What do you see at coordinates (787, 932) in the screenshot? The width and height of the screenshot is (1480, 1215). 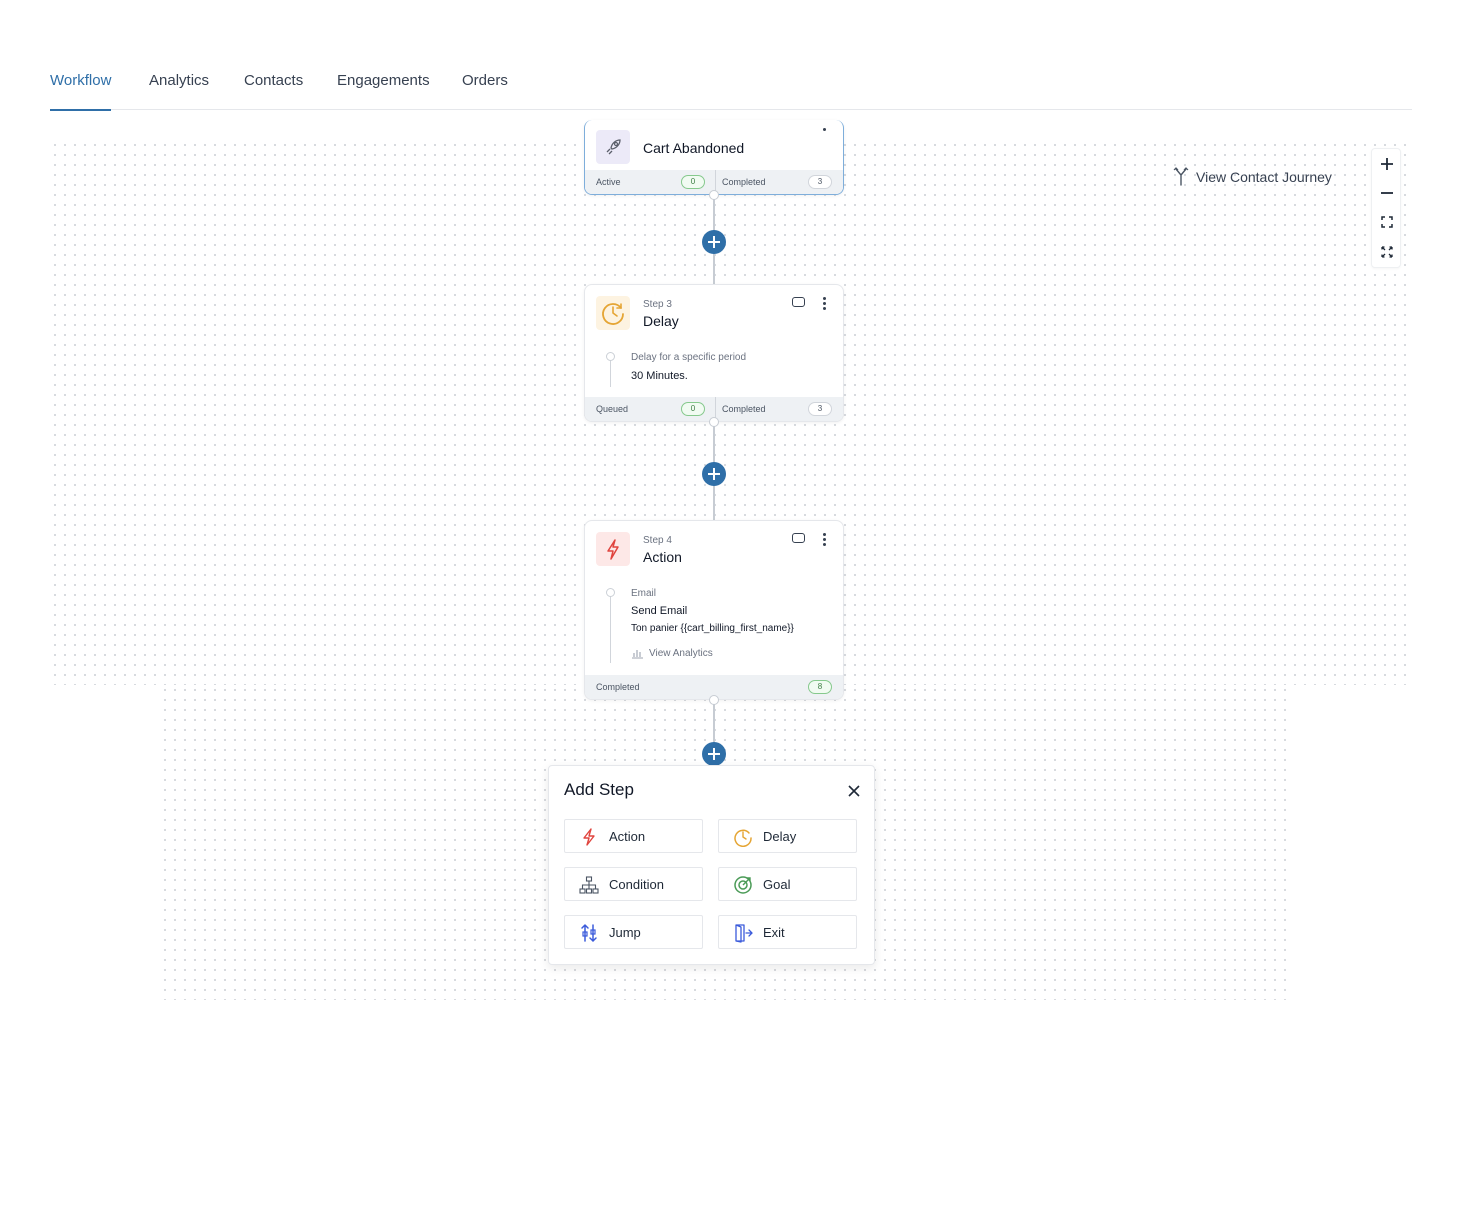 I see `add-exit-button: Exit` at bounding box center [787, 932].